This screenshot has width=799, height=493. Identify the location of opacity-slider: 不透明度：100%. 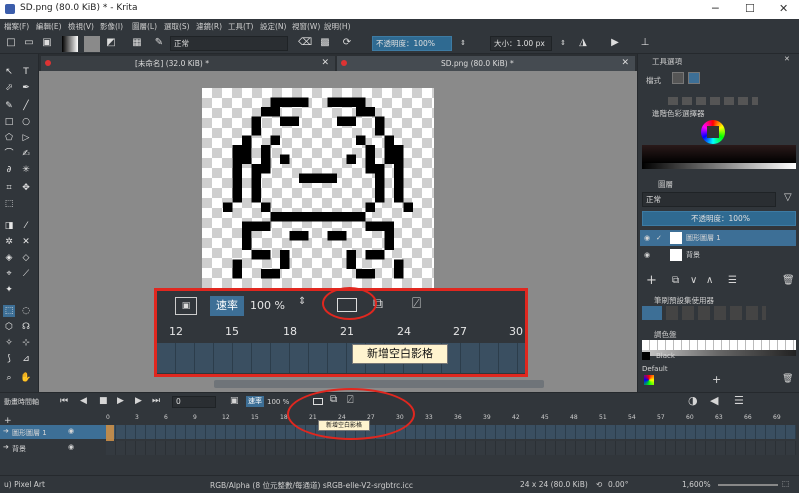
(412, 43).